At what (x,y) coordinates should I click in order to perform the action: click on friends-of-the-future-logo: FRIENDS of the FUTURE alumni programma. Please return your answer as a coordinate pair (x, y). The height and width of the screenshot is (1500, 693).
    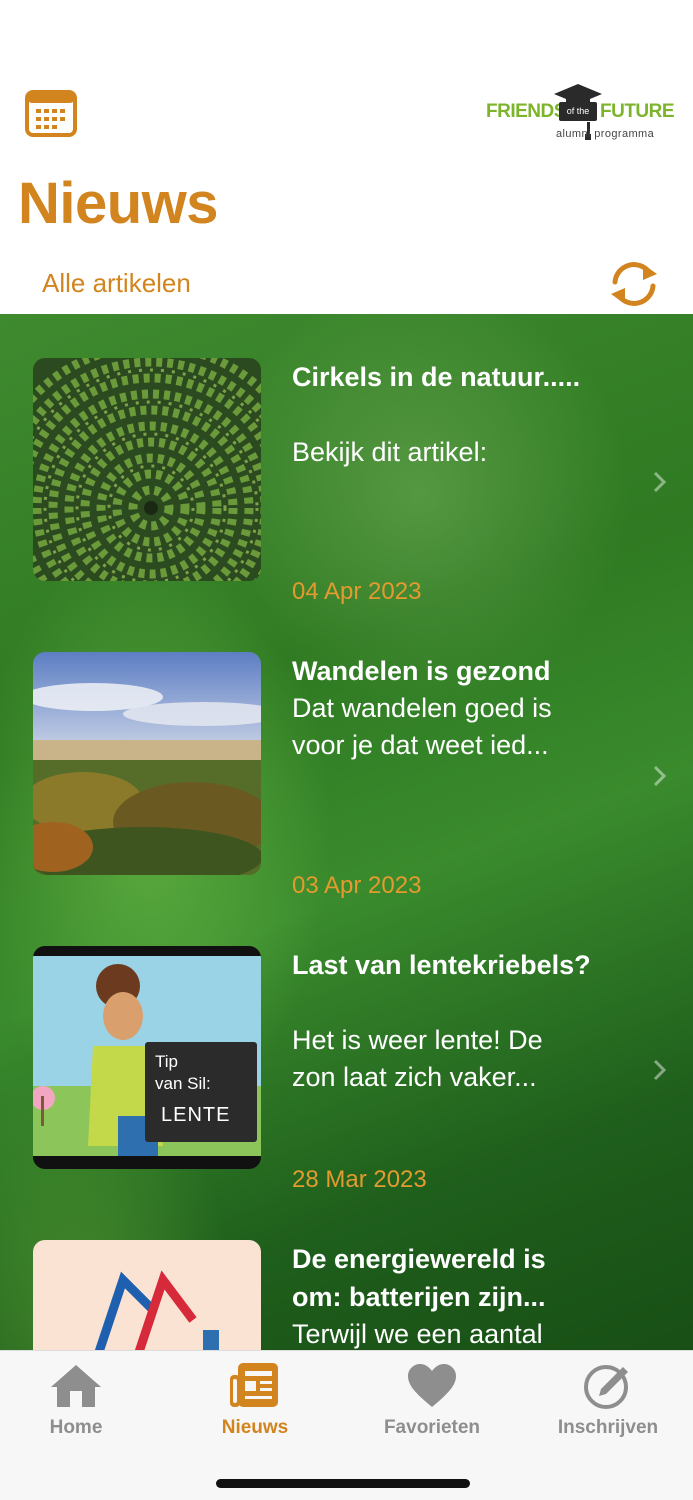
    Looking at the image, I should click on (580, 113).